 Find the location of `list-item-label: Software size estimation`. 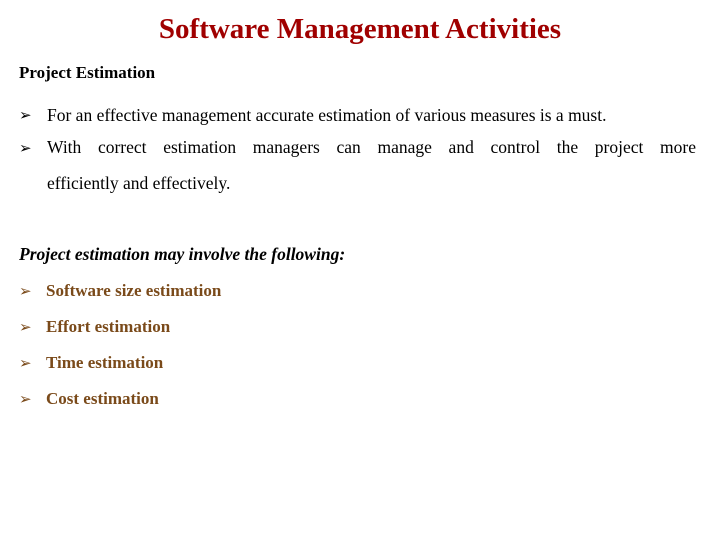

list-item-label: Software size estimation is located at coordinates (134, 290).